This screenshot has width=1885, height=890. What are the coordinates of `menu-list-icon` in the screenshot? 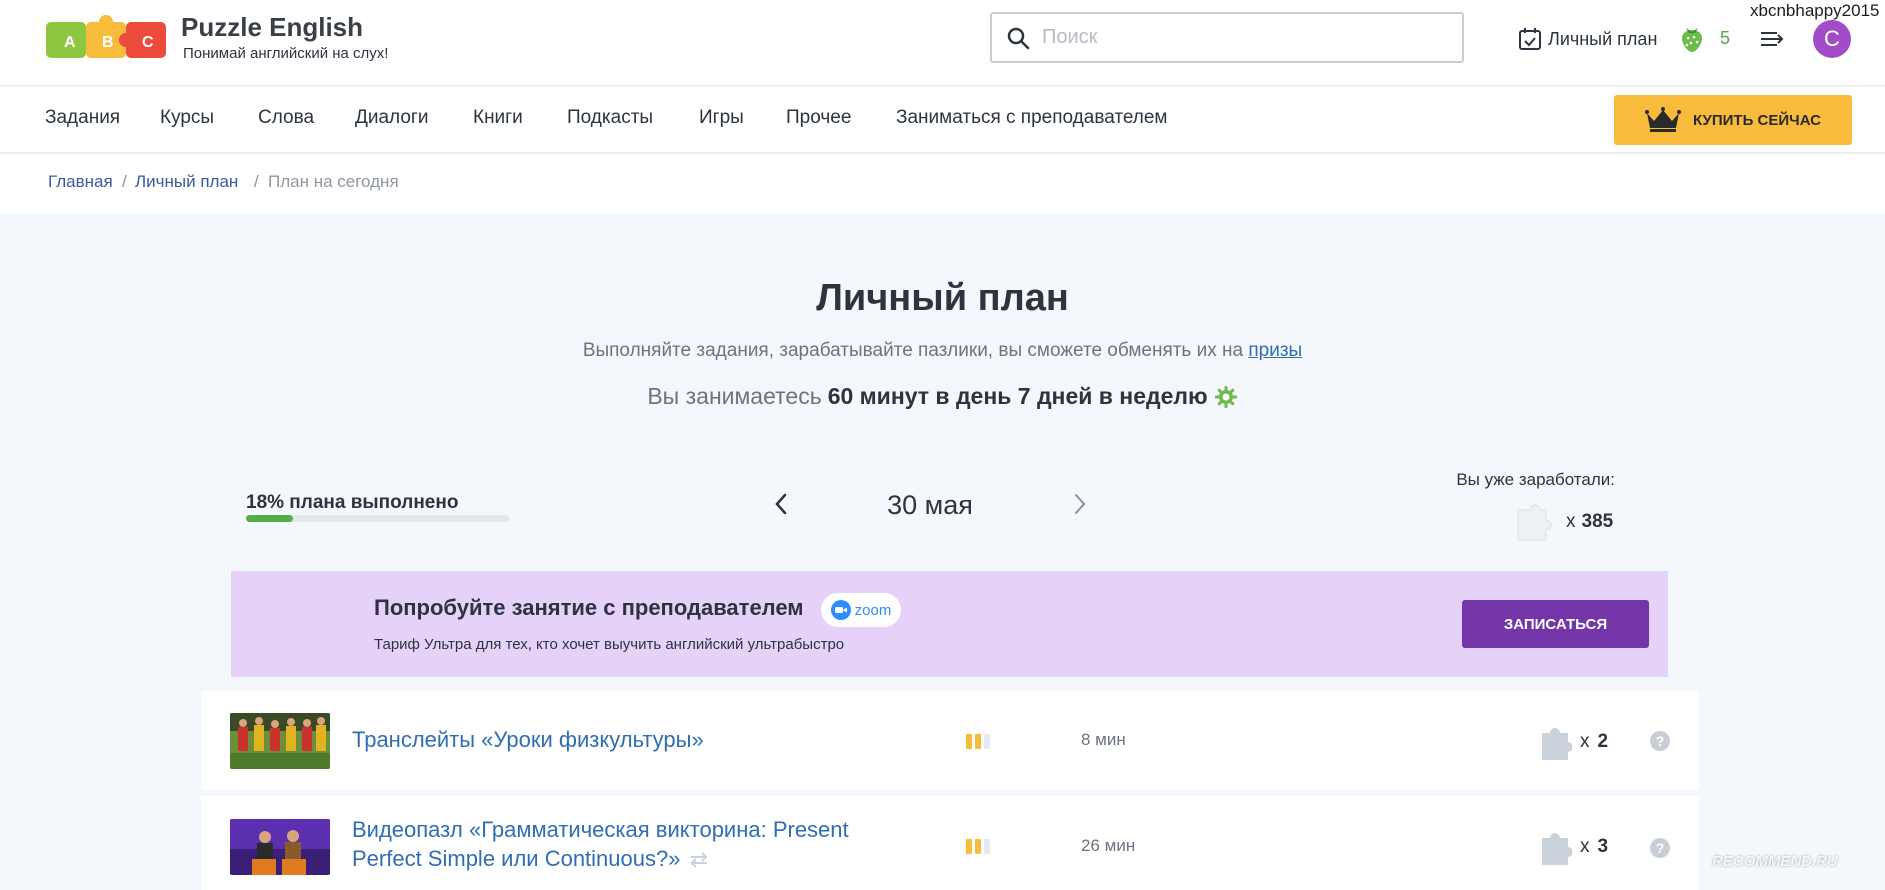 It's located at (1772, 39).